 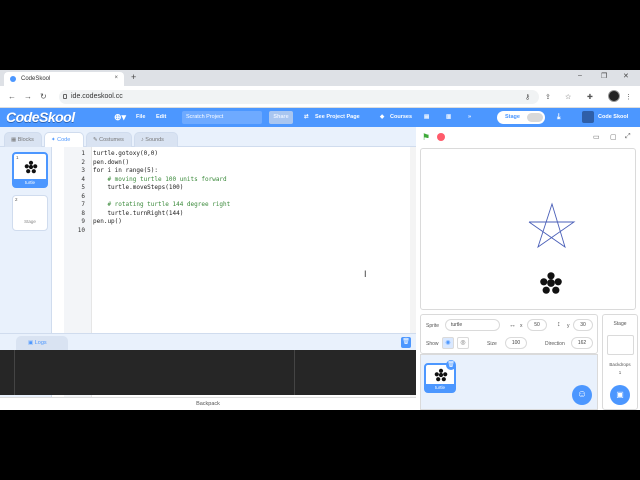 I want to click on browser-tab-bar: CodeSkool × + – ❐ ✕, so click(x=320, y=78).